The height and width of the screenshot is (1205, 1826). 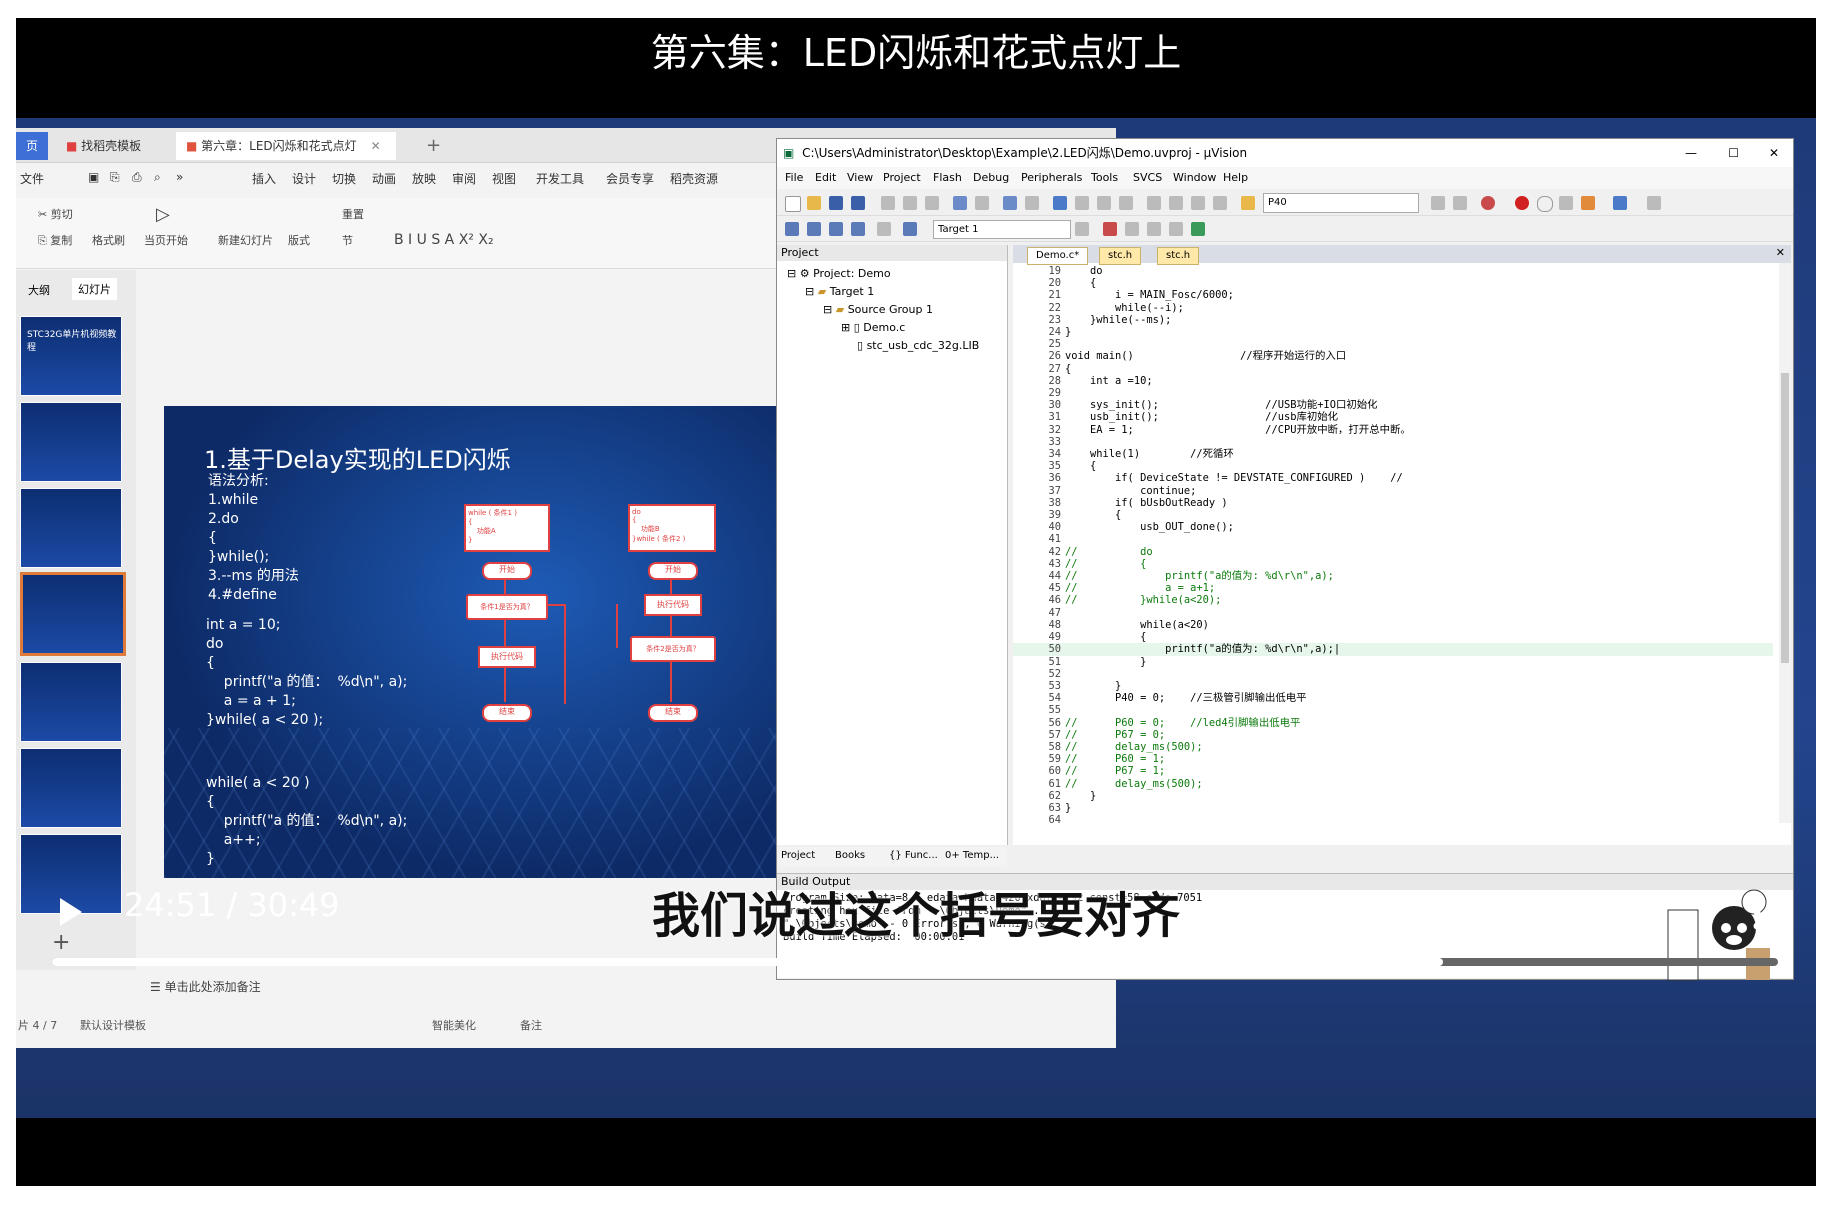 What do you see at coordinates (1082, 229) in the screenshot?
I see `target-options-icon` at bounding box center [1082, 229].